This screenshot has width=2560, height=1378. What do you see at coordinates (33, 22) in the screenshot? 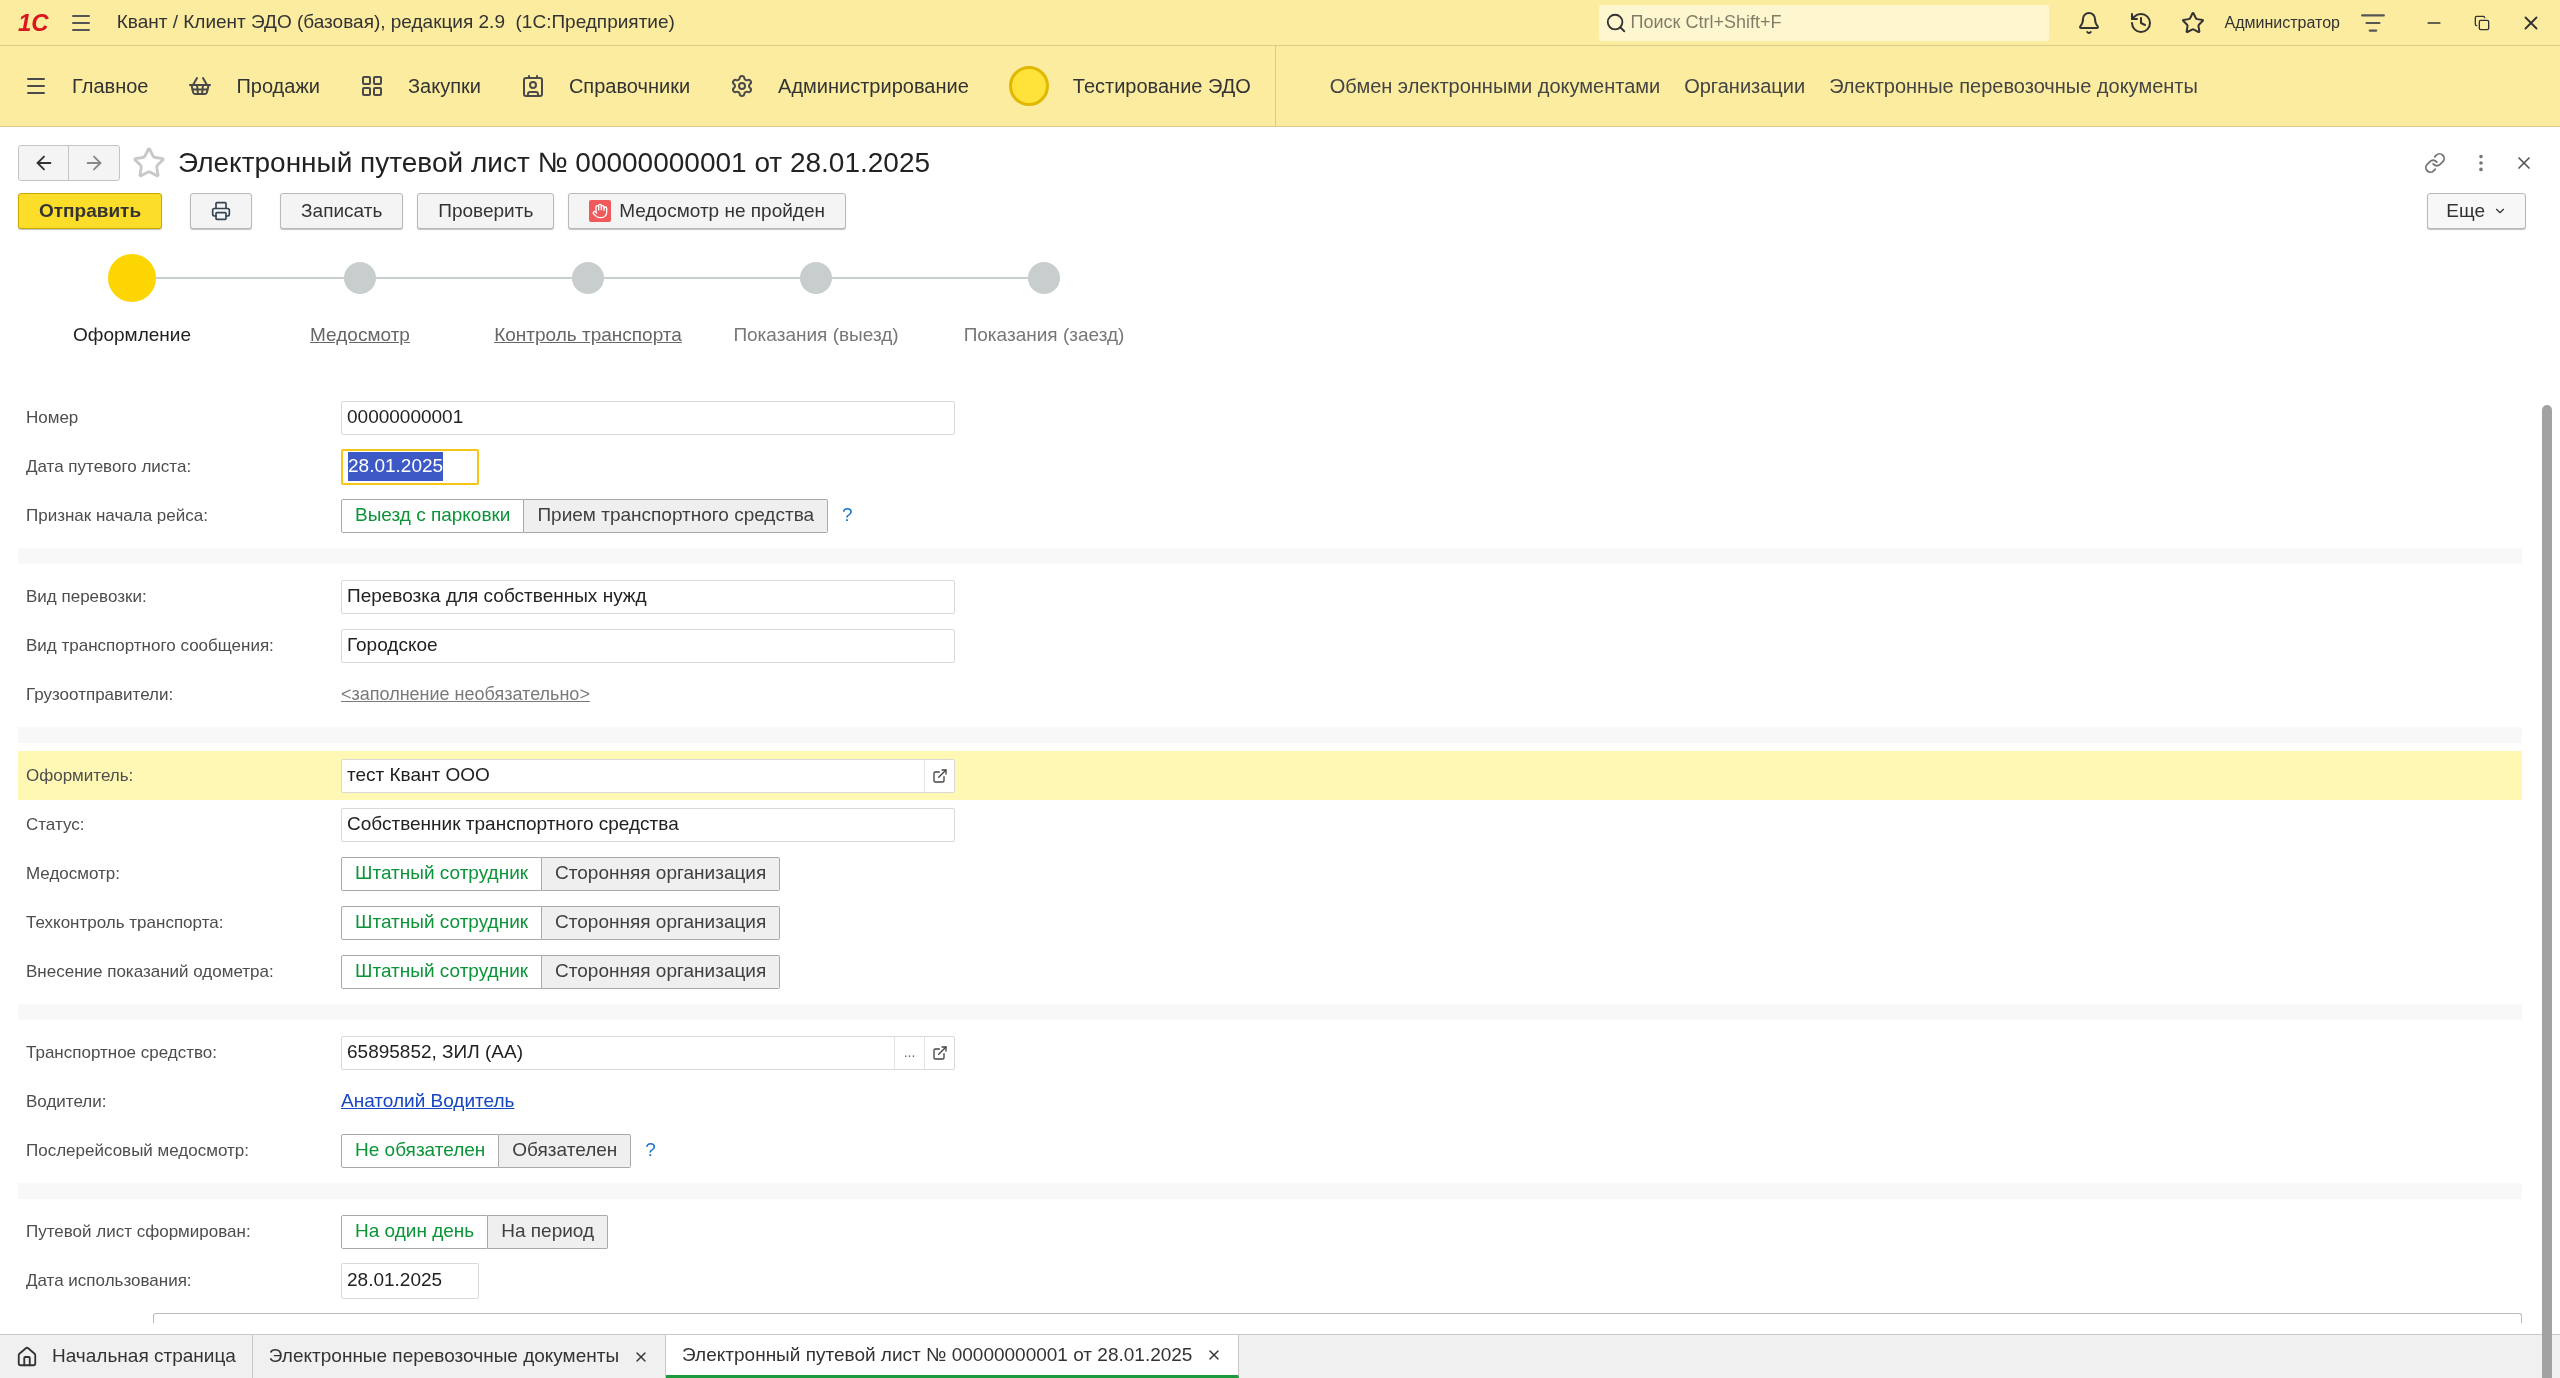
I see `app-logo: 1С` at bounding box center [33, 22].